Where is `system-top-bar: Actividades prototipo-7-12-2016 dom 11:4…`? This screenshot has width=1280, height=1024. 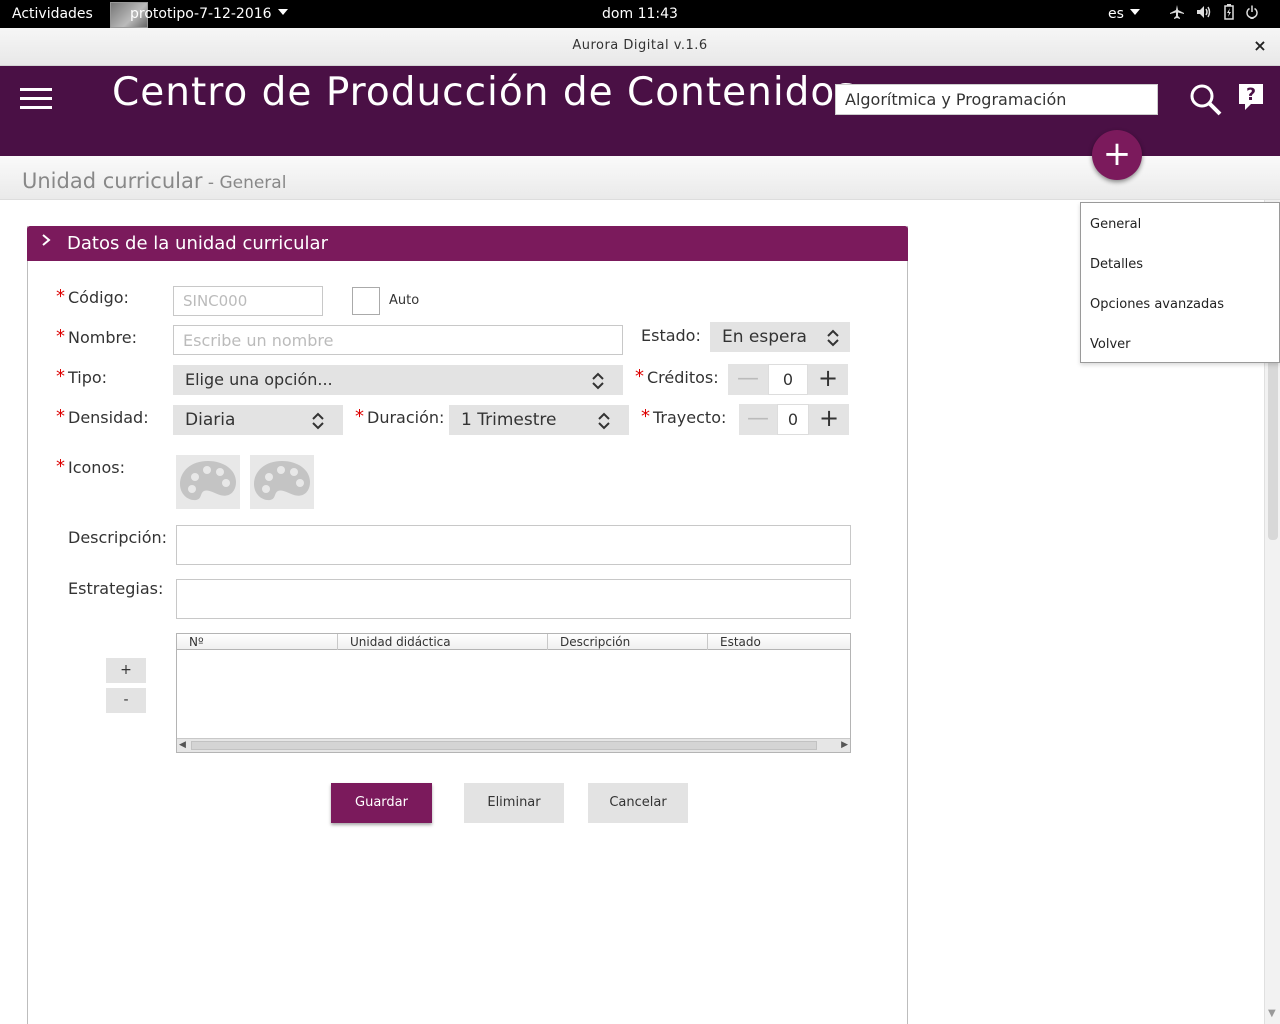
system-top-bar: Actividades prototipo-7-12-2016 dom 11:4… is located at coordinates (640, 14).